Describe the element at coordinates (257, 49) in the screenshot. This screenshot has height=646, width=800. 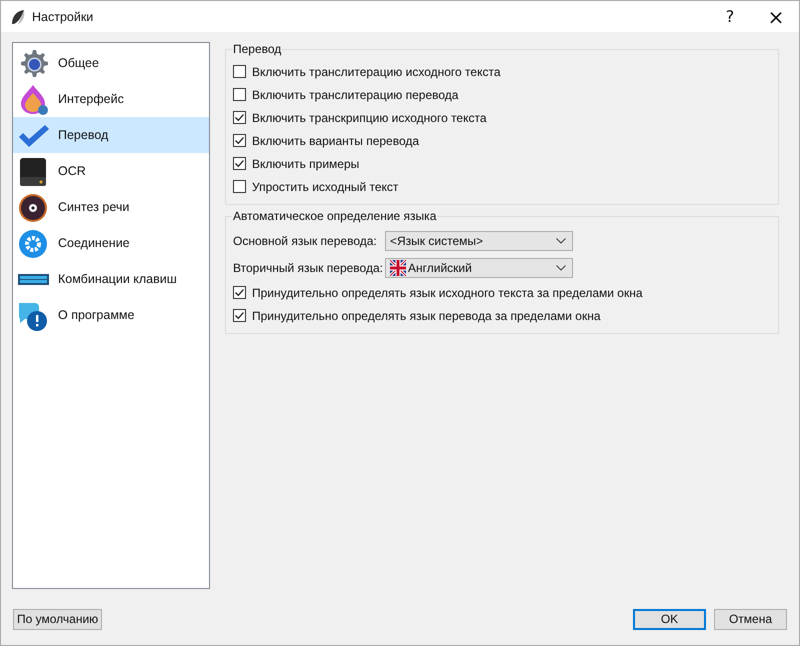
I see `group-title: Перевод` at that location.